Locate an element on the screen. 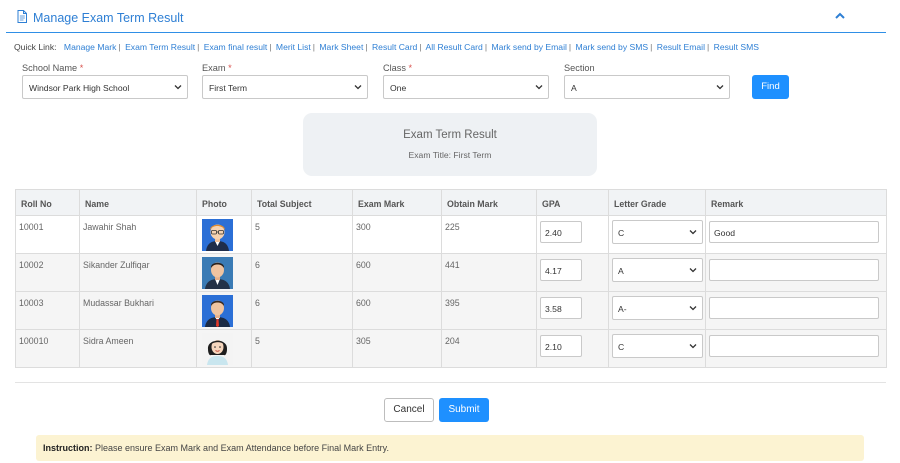 The image size is (900, 463). column-header-letter-grade: Letter Grade is located at coordinates (657, 202).